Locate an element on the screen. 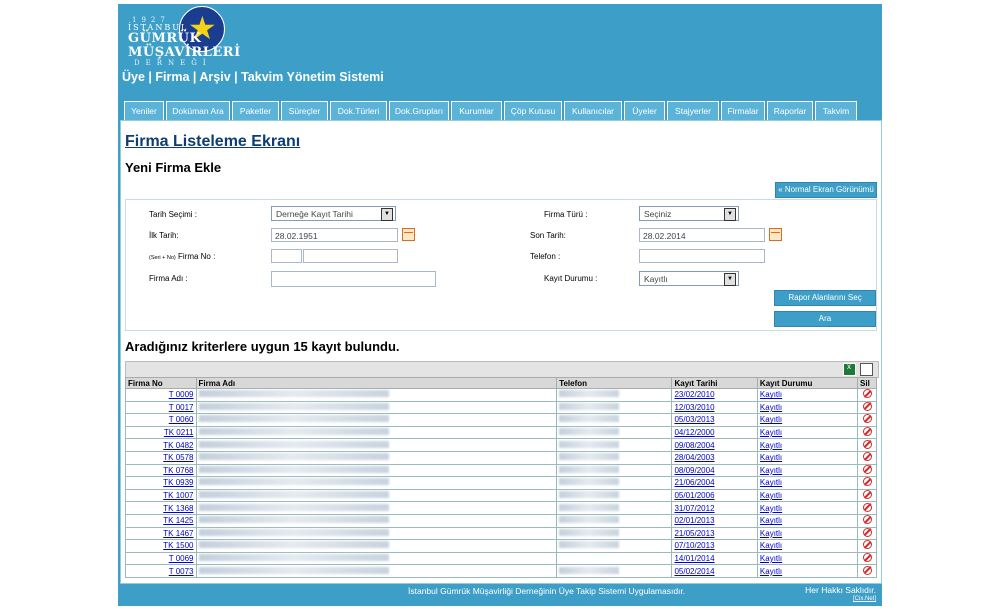 This screenshot has width=1000, height=609. tab-surecler: Süreçler is located at coordinates (304, 111).